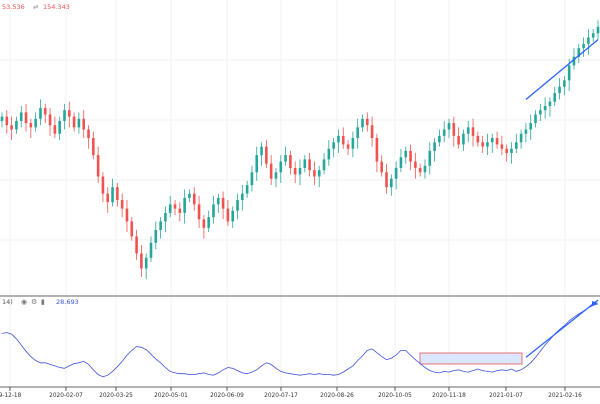  I want to click on indicator-trendline, so click(562, 328).